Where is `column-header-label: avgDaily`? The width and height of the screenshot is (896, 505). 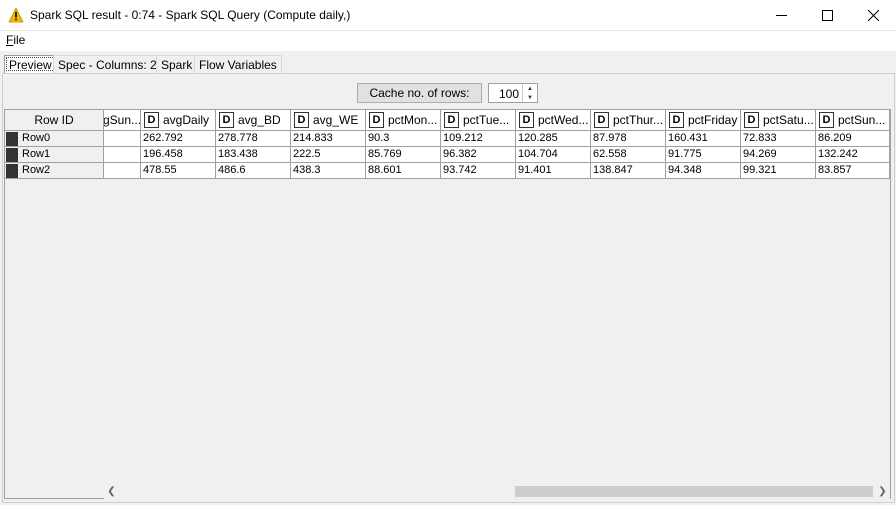 column-header-label: avgDaily is located at coordinates (186, 120).